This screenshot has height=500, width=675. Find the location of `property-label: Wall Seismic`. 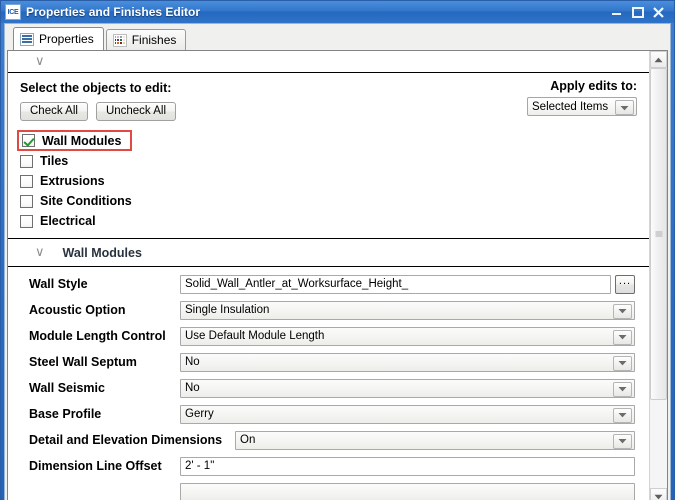

property-label: Wall Seismic is located at coordinates (67, 388).